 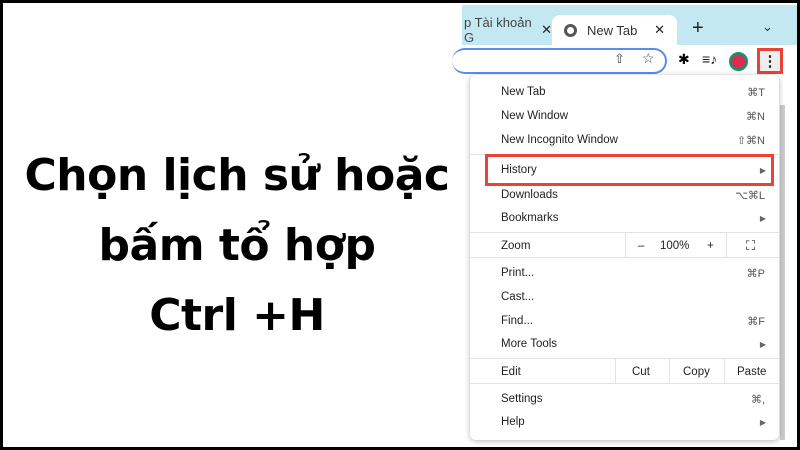 I want to click on tab-new-tab: New Tab ✕, so click(x=614, y=30).